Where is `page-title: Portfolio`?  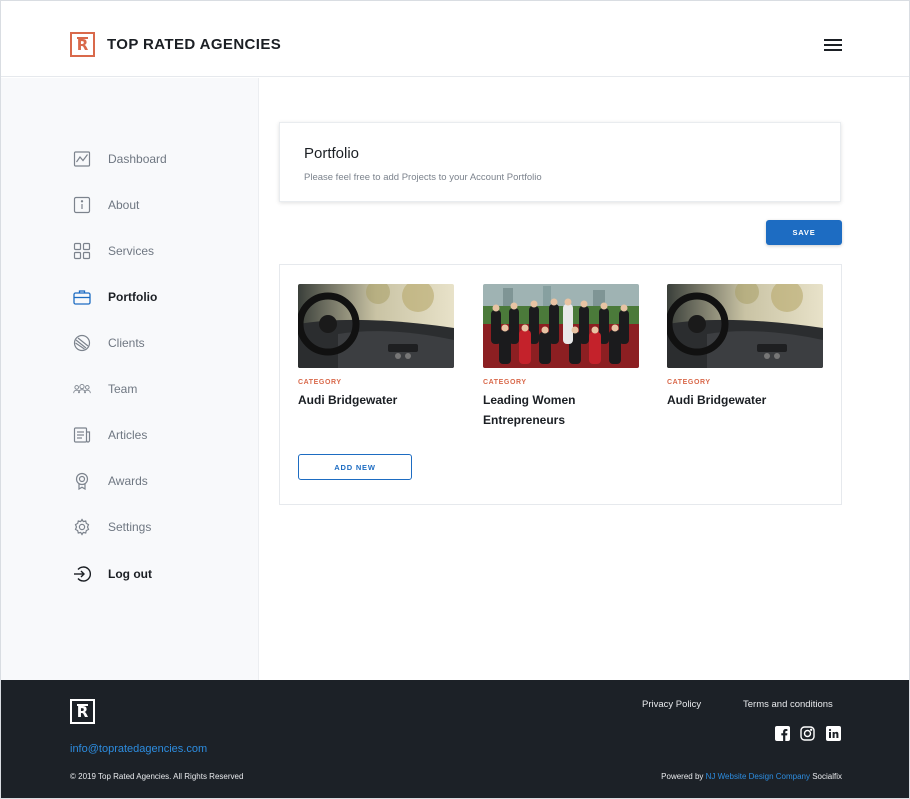
page-title: Portfolio is located at coordinates (332, 153).